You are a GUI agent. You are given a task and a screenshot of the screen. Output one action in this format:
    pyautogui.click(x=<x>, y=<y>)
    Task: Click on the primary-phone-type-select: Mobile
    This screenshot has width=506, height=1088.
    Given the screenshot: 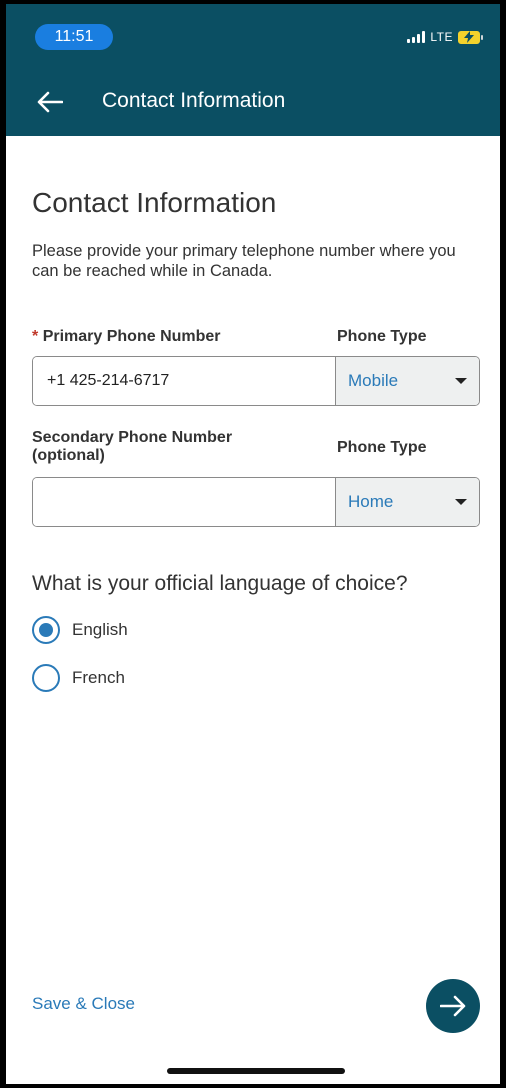 What is the action you would take?
    pyautogui.click(x=407, y=381)
    